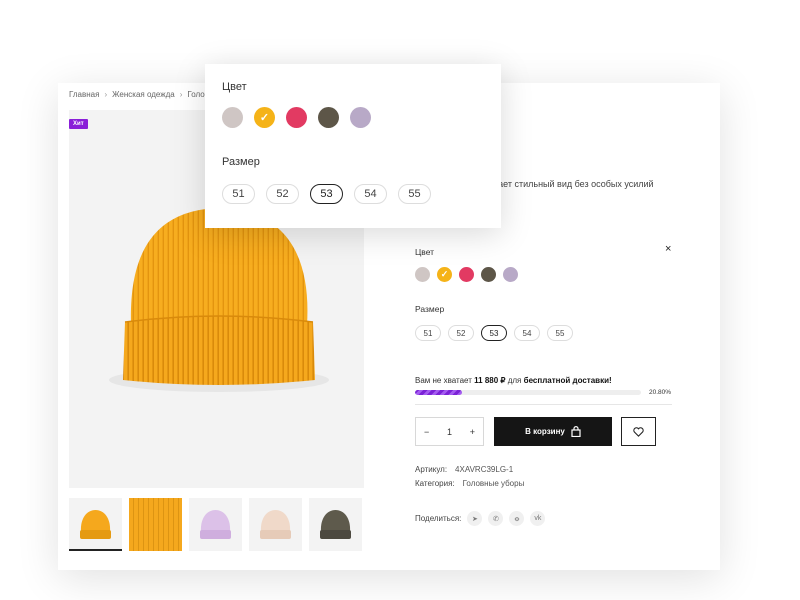  Describe the element at coordinates (576, 431) in the screenshot. I see `shopping-bag-icon` at that location.